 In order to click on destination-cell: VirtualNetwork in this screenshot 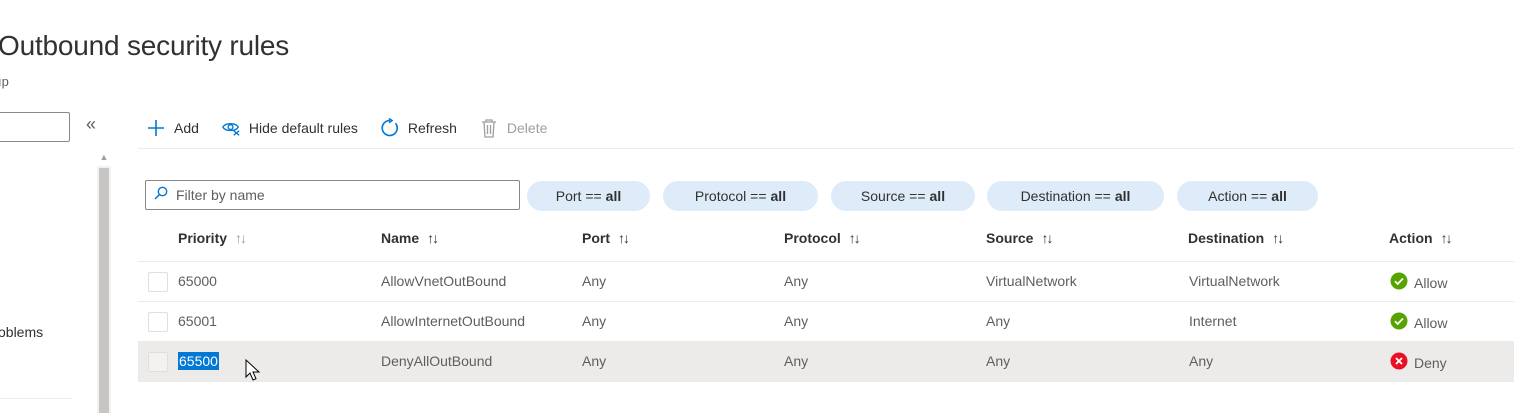, I will do `click(1234, 281)`.